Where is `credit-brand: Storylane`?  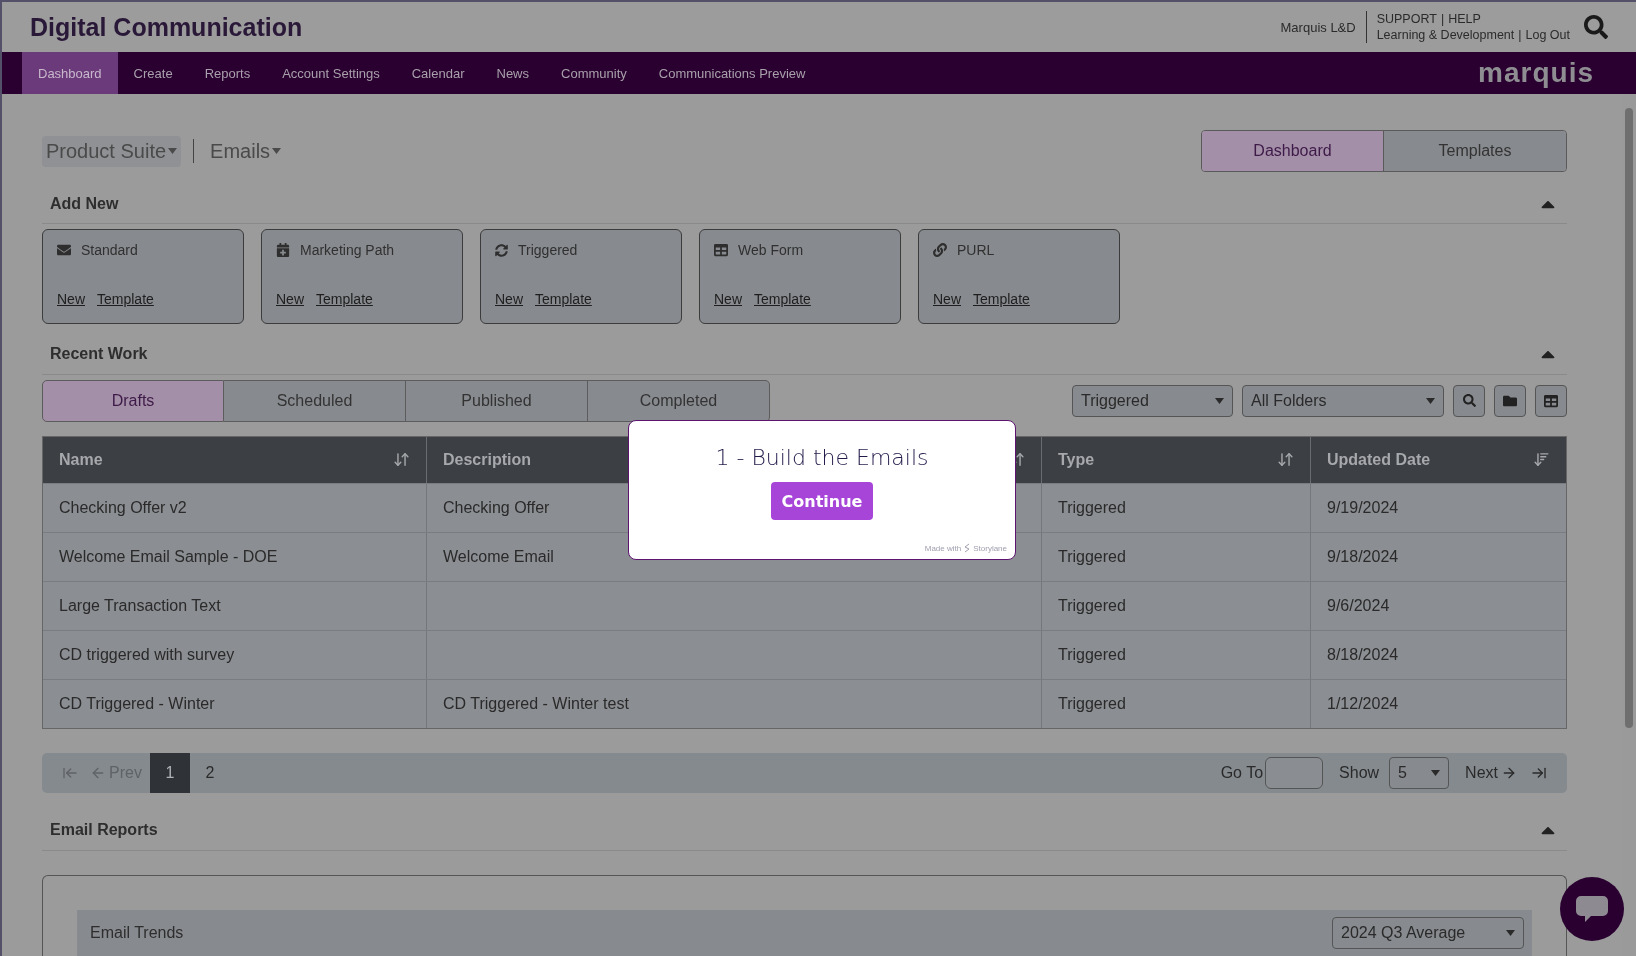
credit-brand: Storylane is located at coordinates (990, 548).